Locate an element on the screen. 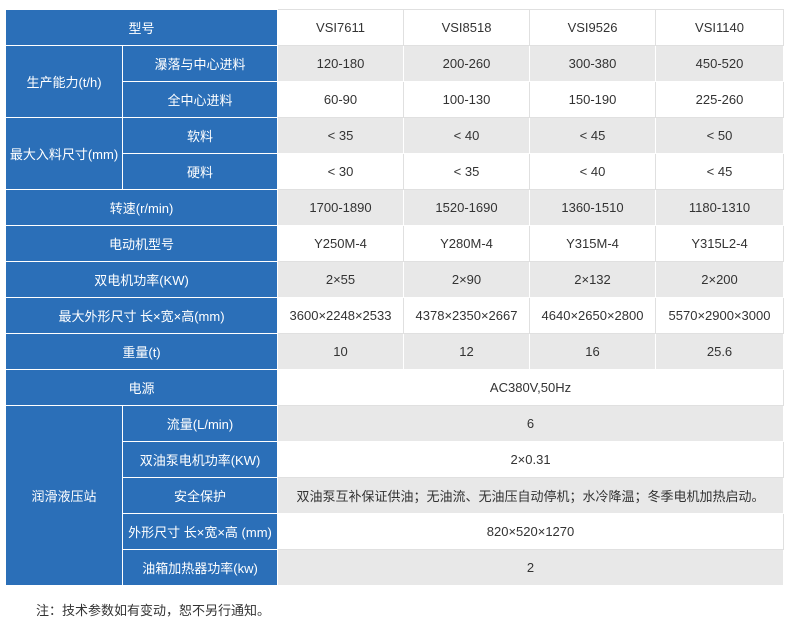 The width and height of the screenshot is (790, 635). cell-value: 100-130 is located at coordinates (467, 99).